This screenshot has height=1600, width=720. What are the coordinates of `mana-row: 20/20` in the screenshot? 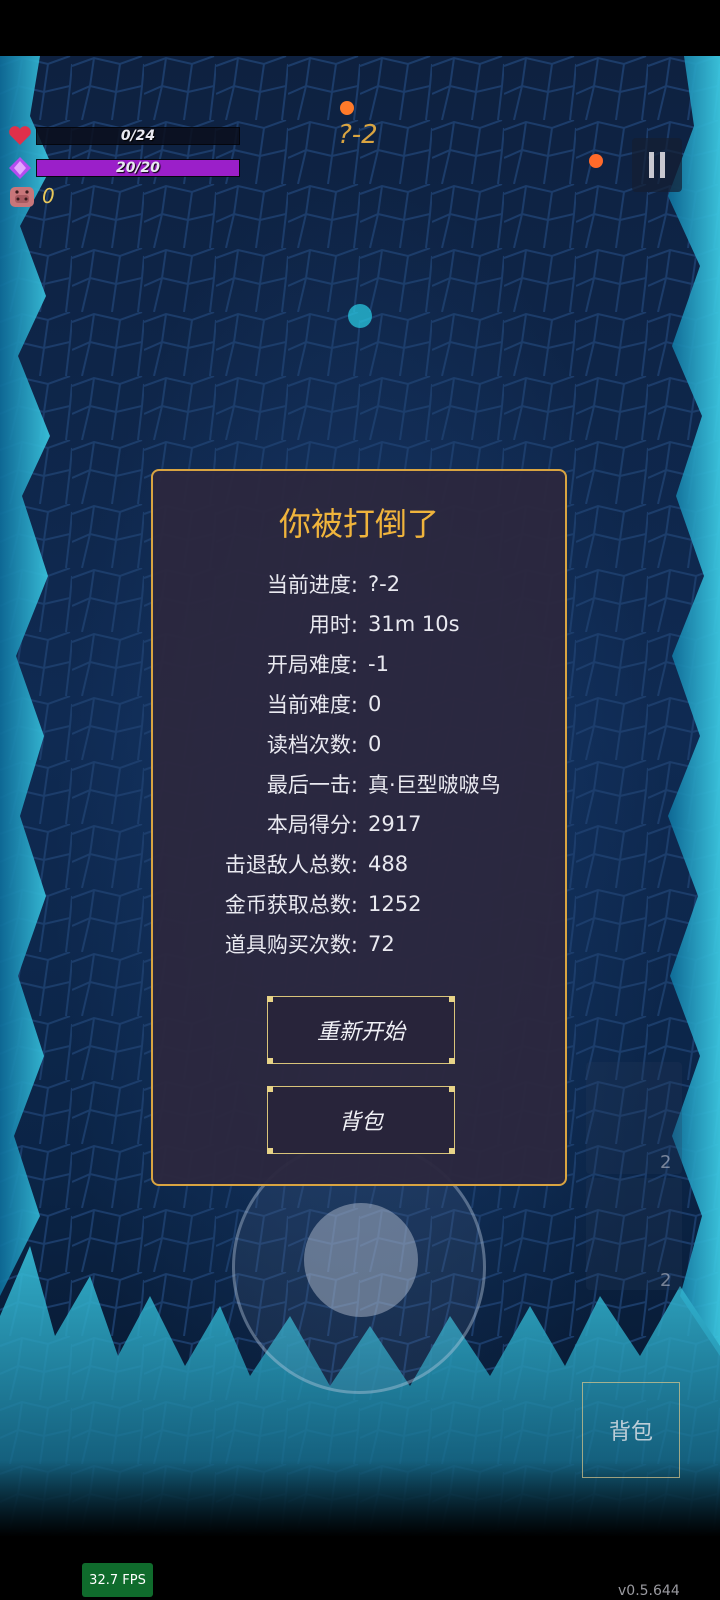 It's located at (124, 168).